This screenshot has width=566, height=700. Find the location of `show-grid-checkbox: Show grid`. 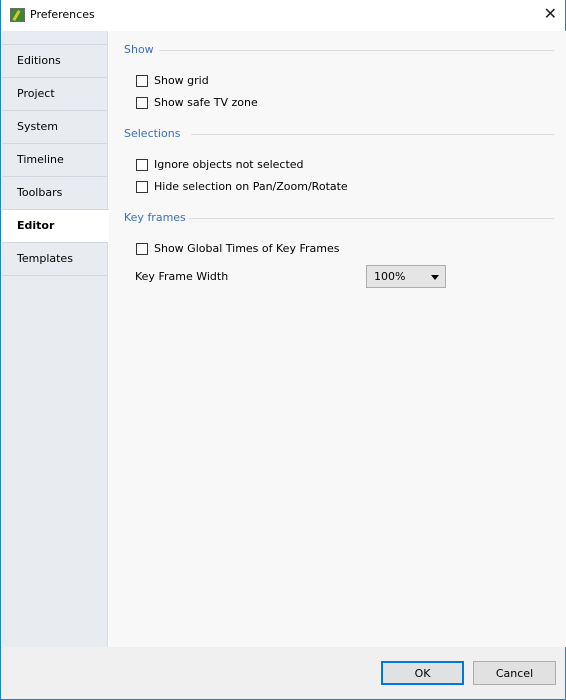

show-grid-checkbox: Show grid is located at coordinates (172, 80).